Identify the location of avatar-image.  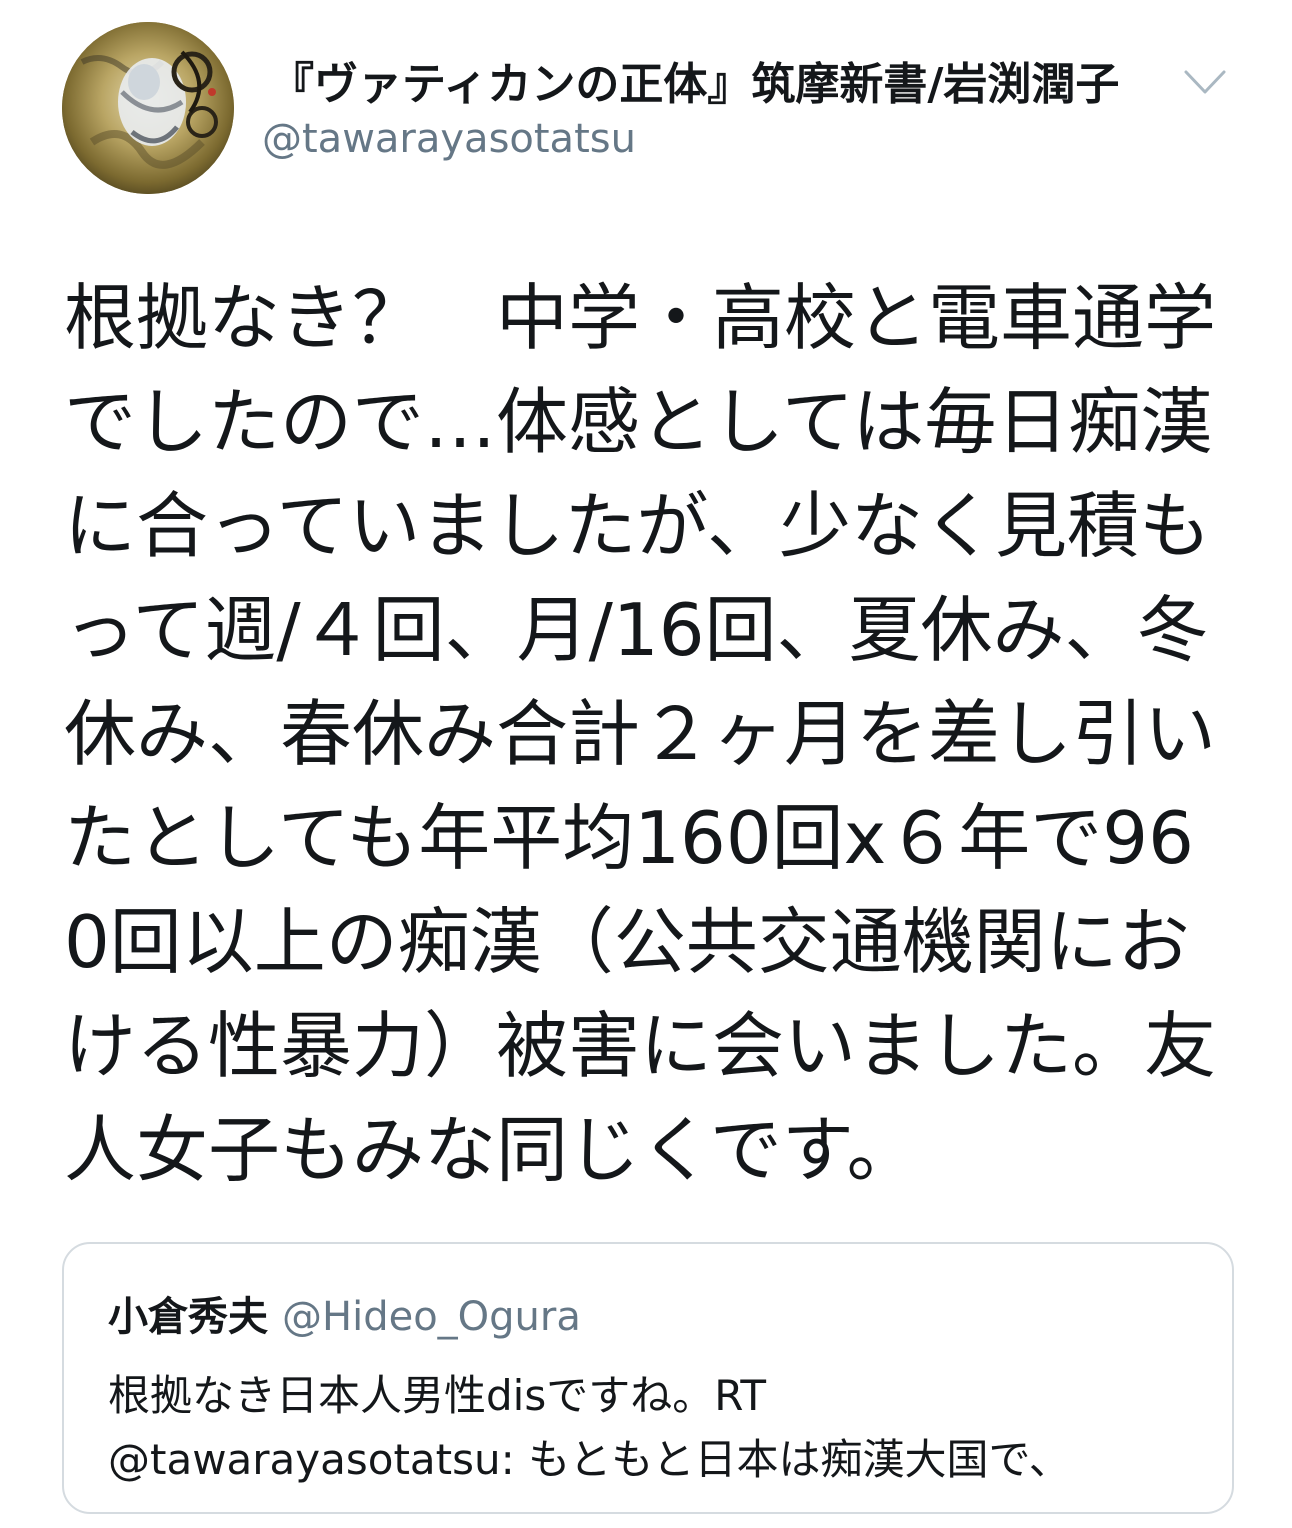
(148, 108).